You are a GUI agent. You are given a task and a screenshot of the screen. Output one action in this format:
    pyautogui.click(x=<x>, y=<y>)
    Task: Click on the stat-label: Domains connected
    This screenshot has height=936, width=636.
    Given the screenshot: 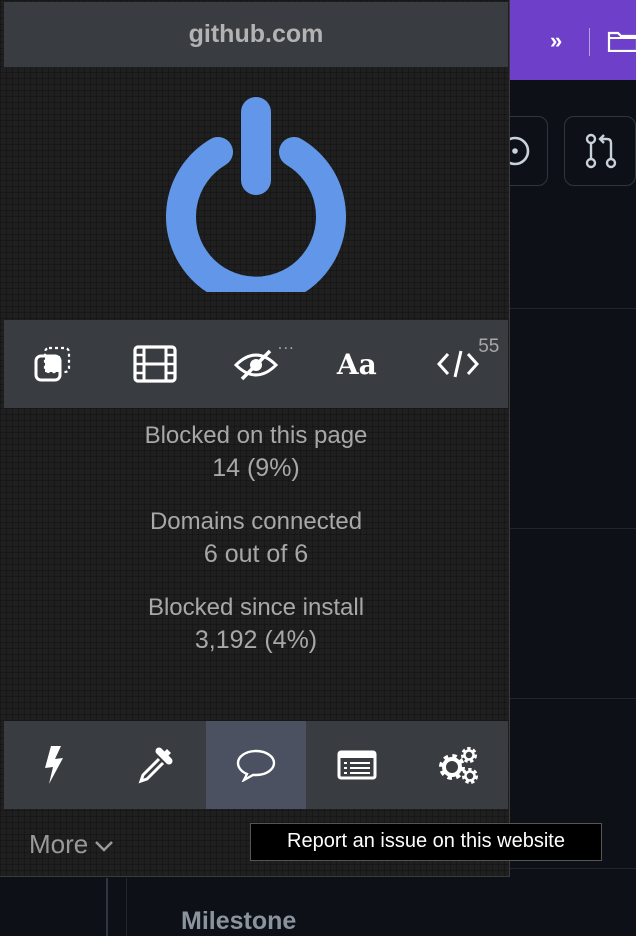 What is the action you would take?
    pyautogui.click(x=256, y=521)
    